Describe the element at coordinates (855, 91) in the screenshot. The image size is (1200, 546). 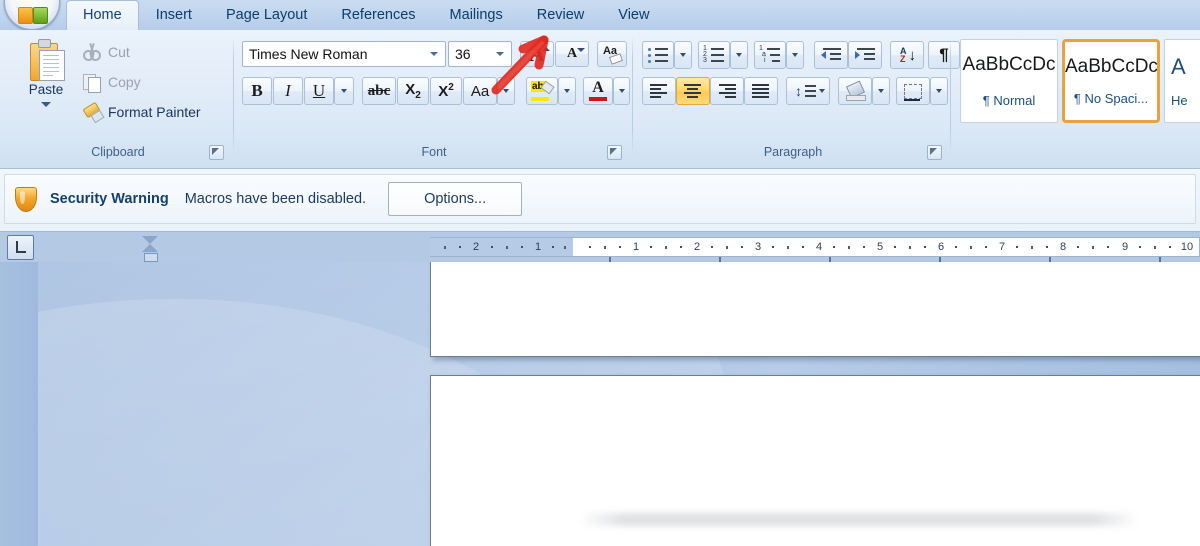
I see `shading-button` at that location.